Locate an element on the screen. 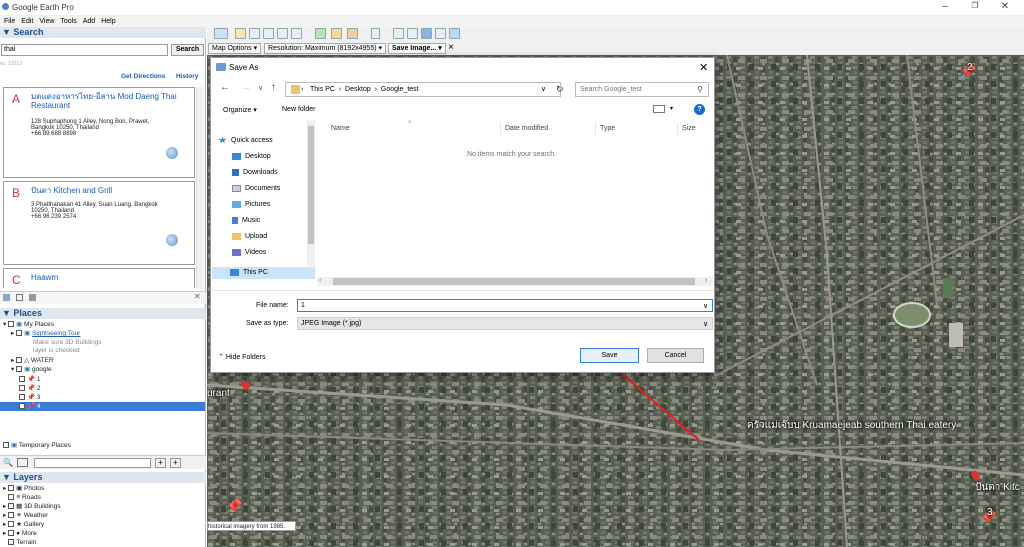 This screenshot has height=547, width=1024. layer-item: ▸ ● More is located at coordinates (20, 533).